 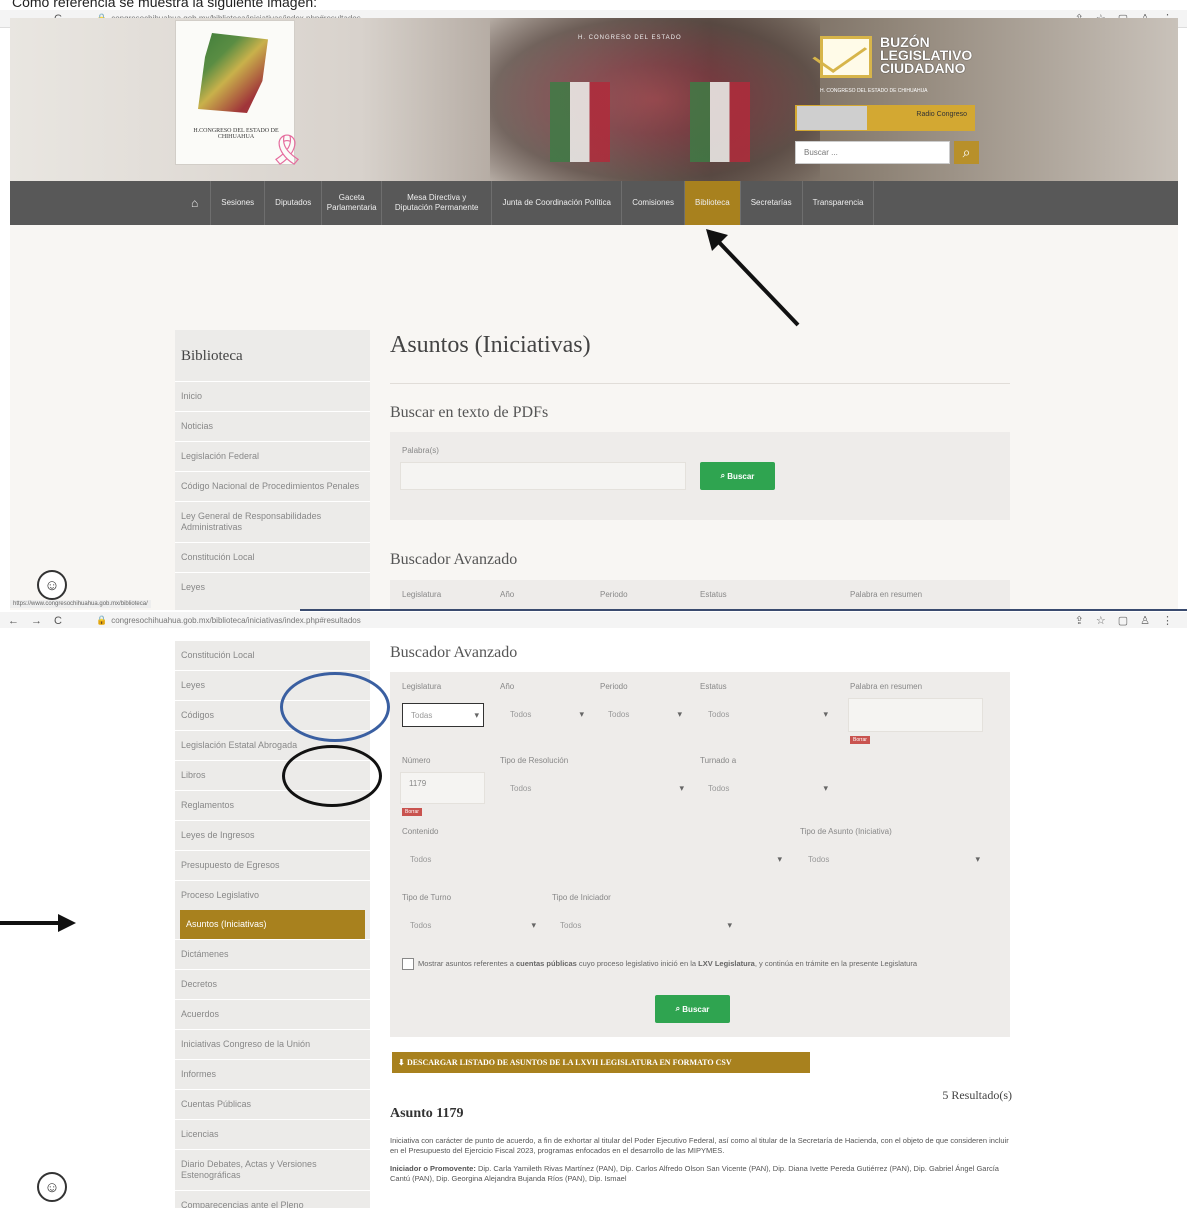 What do you see at coordinates (287, 150) in the screenshot?
I see `pink-ribbon-icon: 🎗` at bounding box center [287, 150].